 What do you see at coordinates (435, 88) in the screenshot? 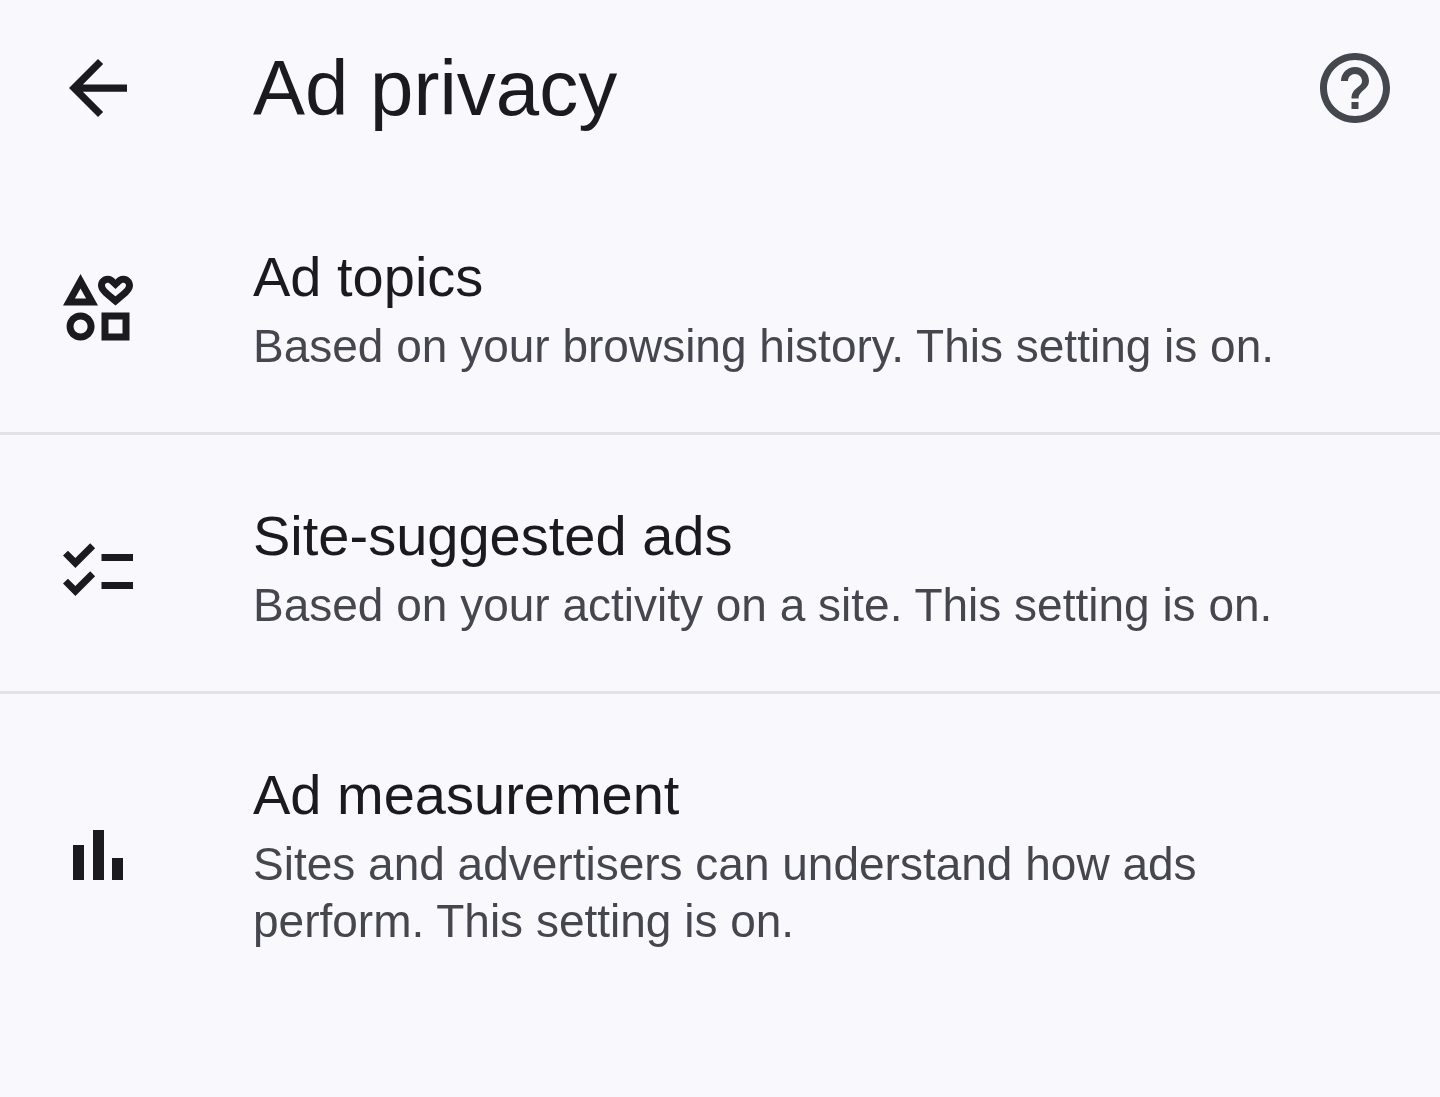
I see `page-title: Ad privacy` at bounding box center [435, 88].